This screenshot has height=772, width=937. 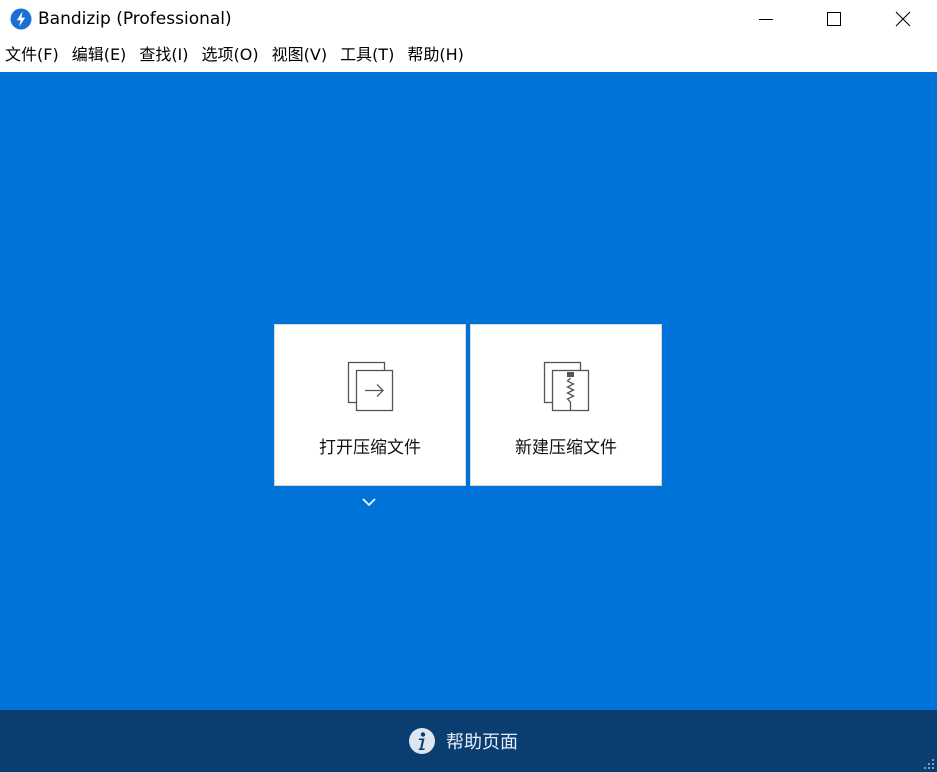 What do you see at coordinates (231, 55) in the screenshot?
I see `menu-options: 选项(O)` at bounding box center [231, 55].